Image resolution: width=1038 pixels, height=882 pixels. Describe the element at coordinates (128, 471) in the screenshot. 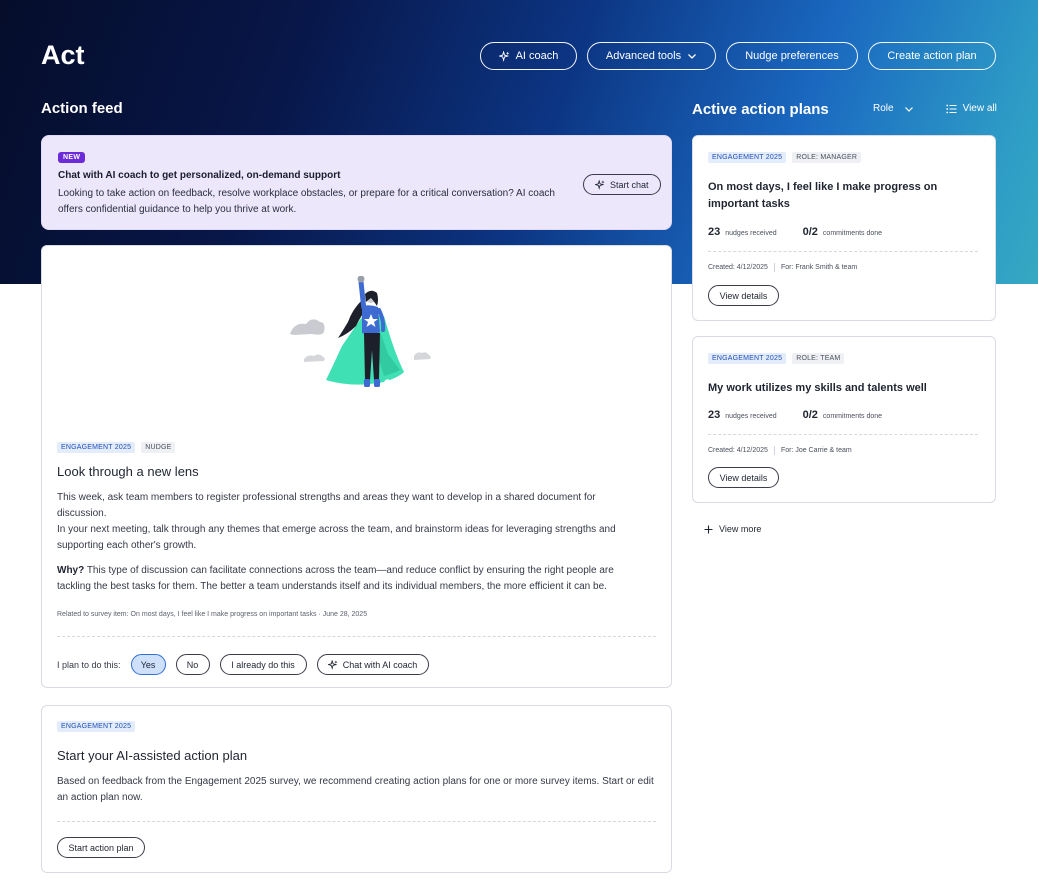

I see `nudge-title: Look through a new lens` at that location.